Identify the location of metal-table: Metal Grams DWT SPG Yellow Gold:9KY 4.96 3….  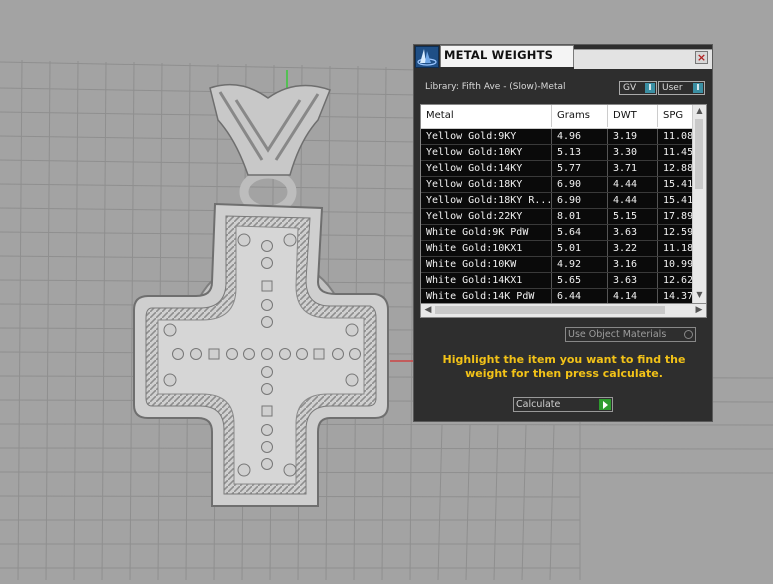
(563, 204).